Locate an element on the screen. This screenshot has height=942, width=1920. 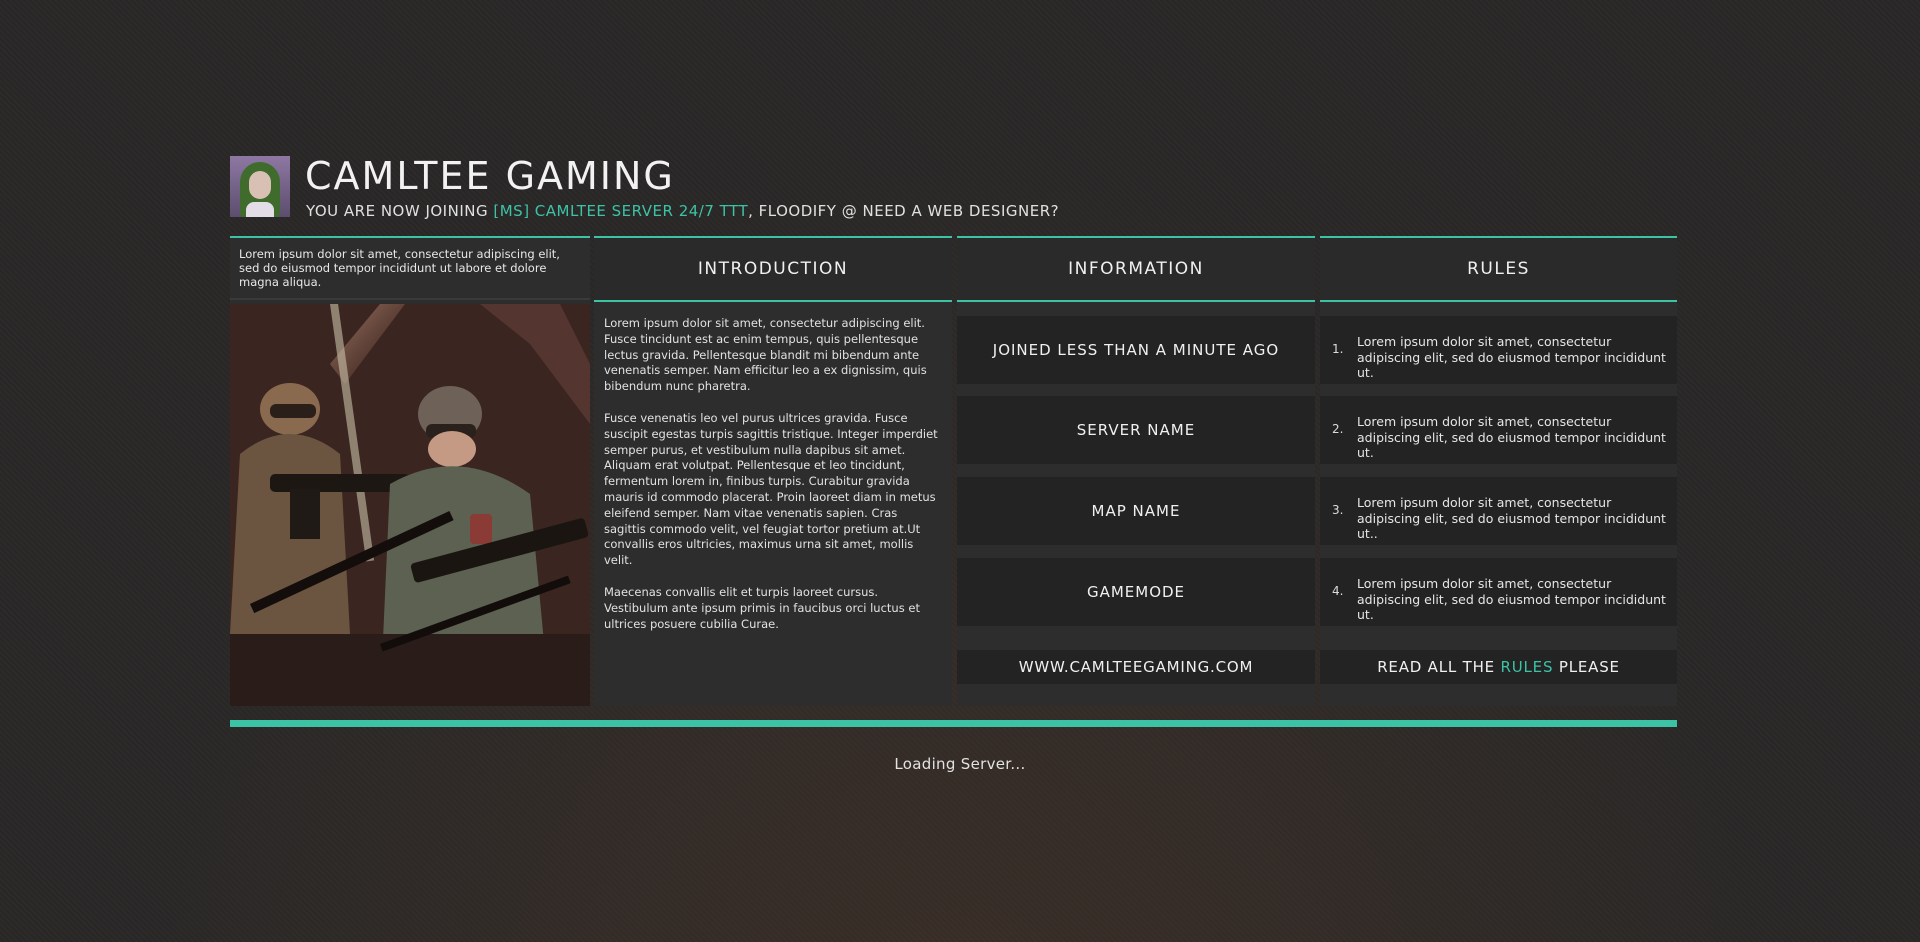
rule-number: 1. is located at coordinates (1338, 349).